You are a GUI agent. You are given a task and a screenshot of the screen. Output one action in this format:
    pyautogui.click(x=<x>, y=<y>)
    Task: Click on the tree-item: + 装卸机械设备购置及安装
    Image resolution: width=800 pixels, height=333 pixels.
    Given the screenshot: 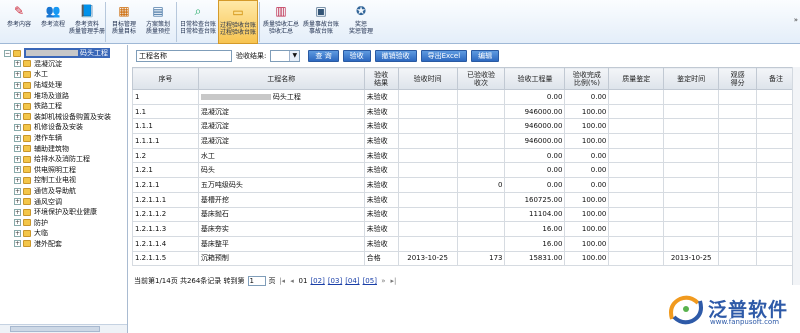 What is the action you would take?
    pyautogui.click(x=65, y=117)
    